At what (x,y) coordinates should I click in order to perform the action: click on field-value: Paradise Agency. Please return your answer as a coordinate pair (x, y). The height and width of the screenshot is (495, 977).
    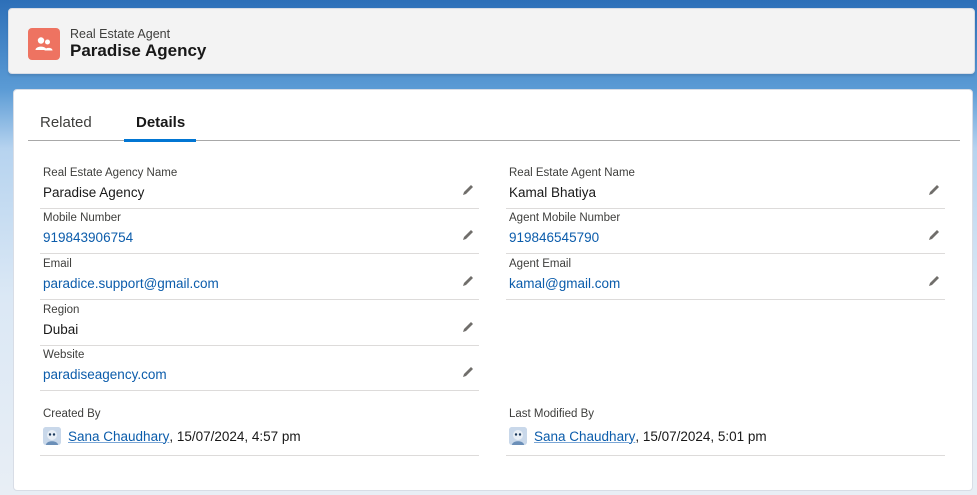
    Looking at the image, I should click on (94, 192).